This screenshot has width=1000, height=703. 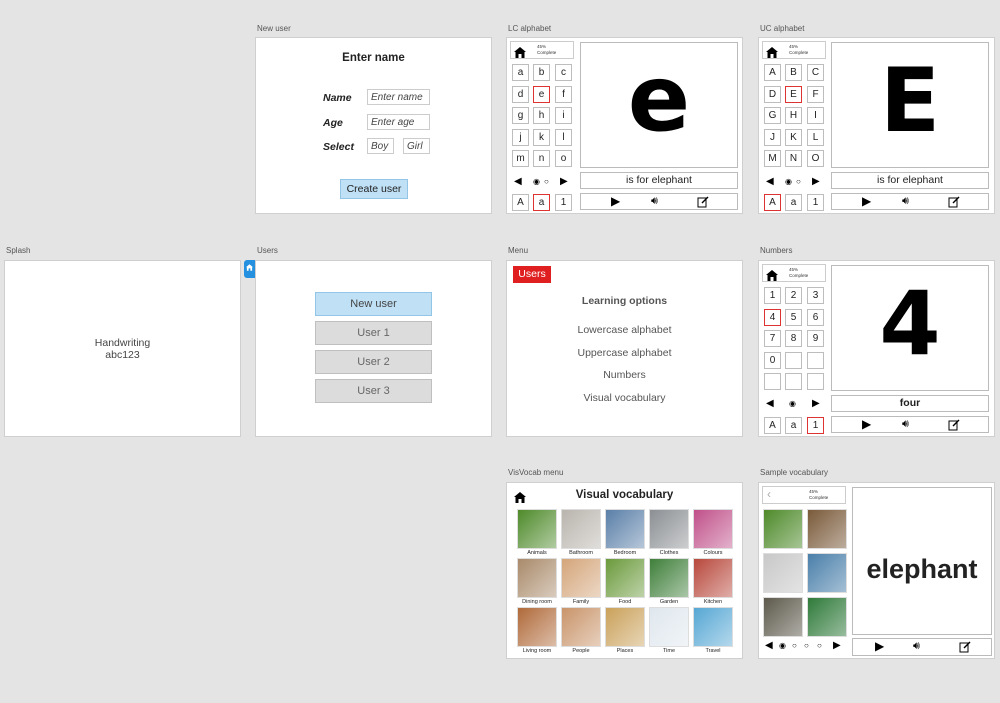 What do you see at coordinates (373, 362) in the screenshot?
I see `user-2-button: User 2` at bounding box center [373, 362].